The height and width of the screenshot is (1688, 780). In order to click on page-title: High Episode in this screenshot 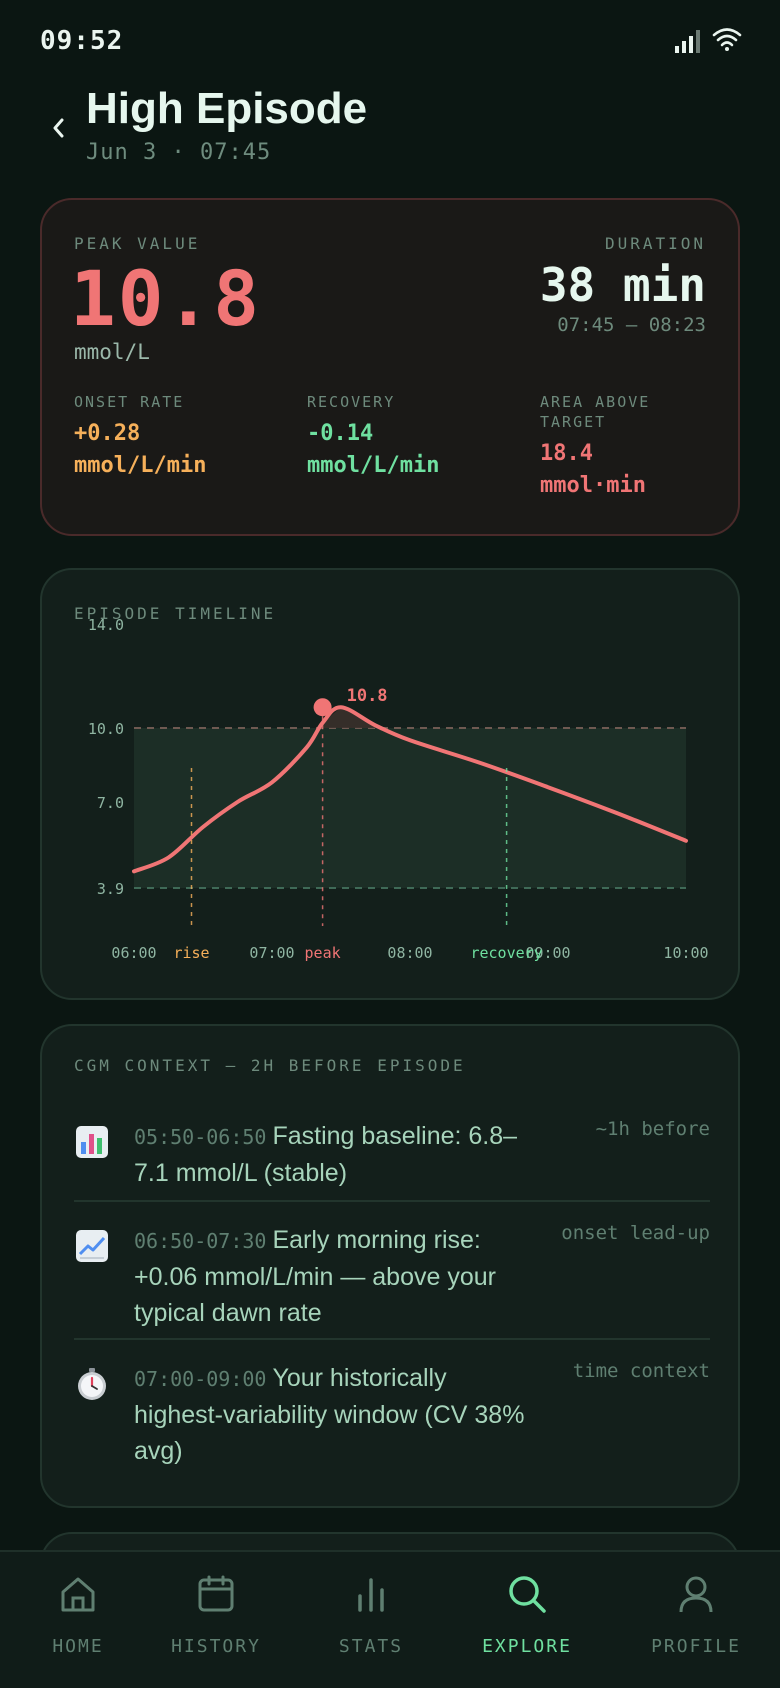, I will do `click(227, 108)`.